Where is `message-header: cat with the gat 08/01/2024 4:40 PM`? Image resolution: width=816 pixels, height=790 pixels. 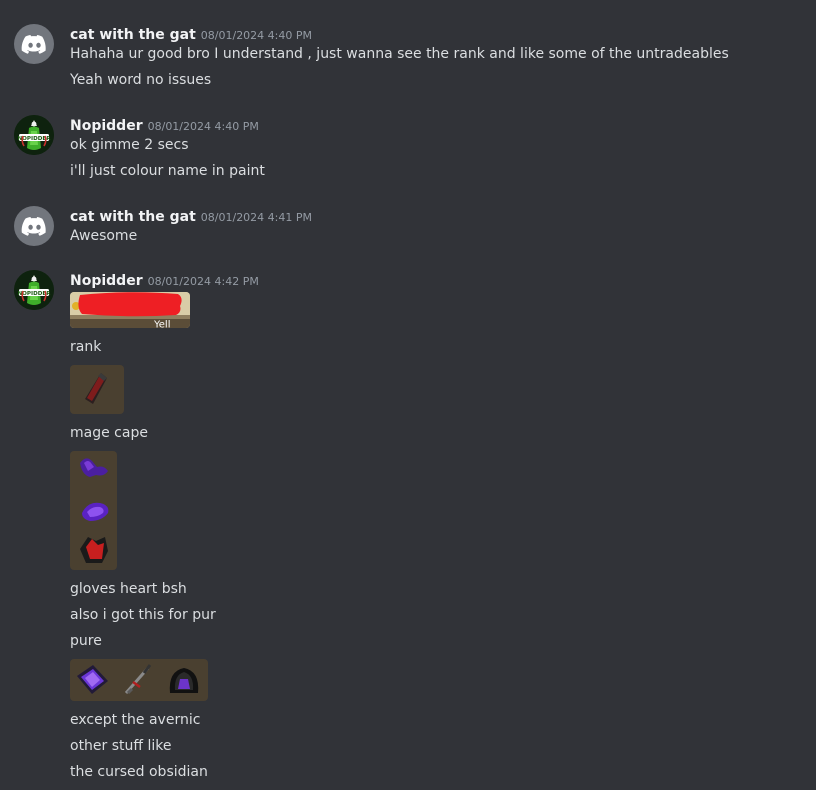
message-header: cat with the gat 08/01/2024 4:40 PM is located at coordinates (191, 33).